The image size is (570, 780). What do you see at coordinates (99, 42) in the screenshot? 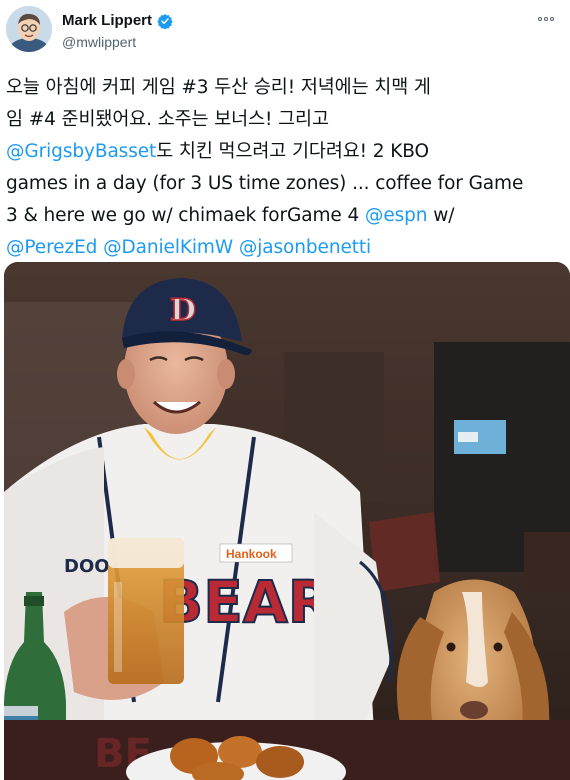
I see `author-handle: @mwlippert` at bounding box center [99, 42].